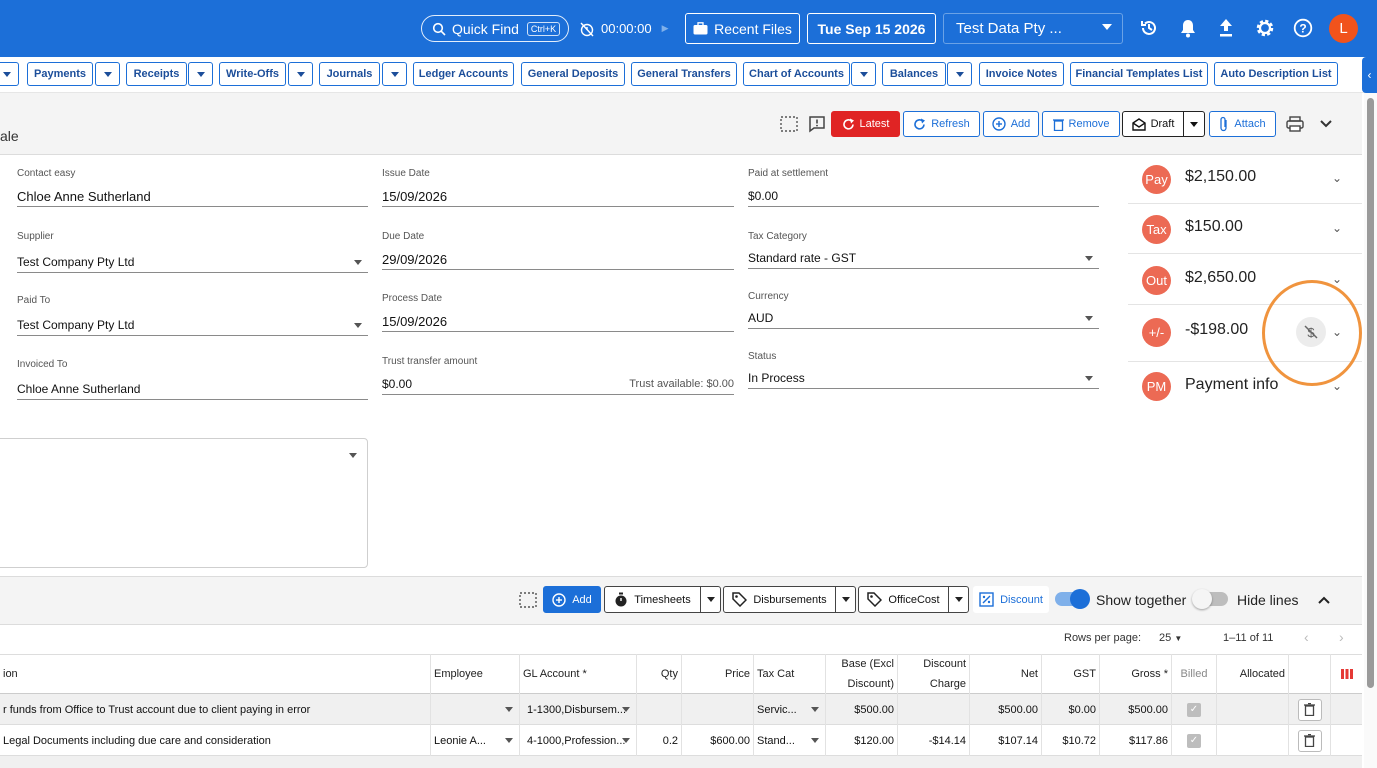 This screenshot has height=768, width=1377. I want to click on draft-dropdown, so click(1194, 124).